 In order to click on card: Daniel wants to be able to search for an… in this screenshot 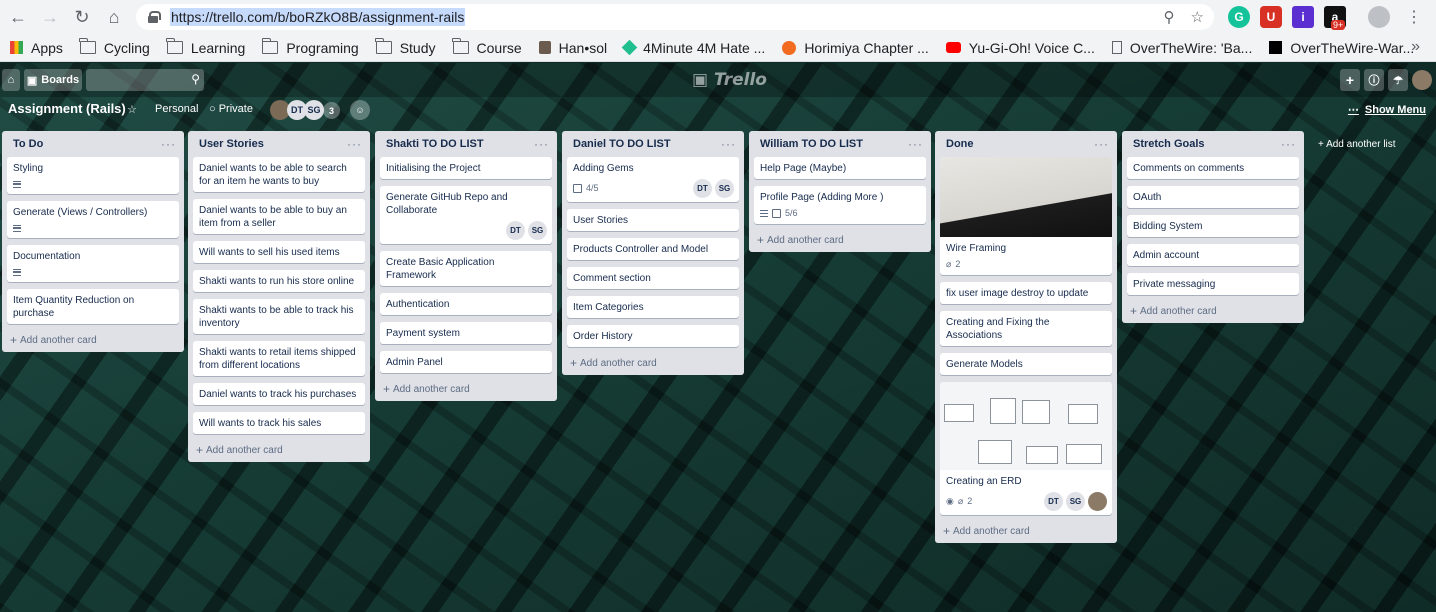, I will do `click(279, 174)`.